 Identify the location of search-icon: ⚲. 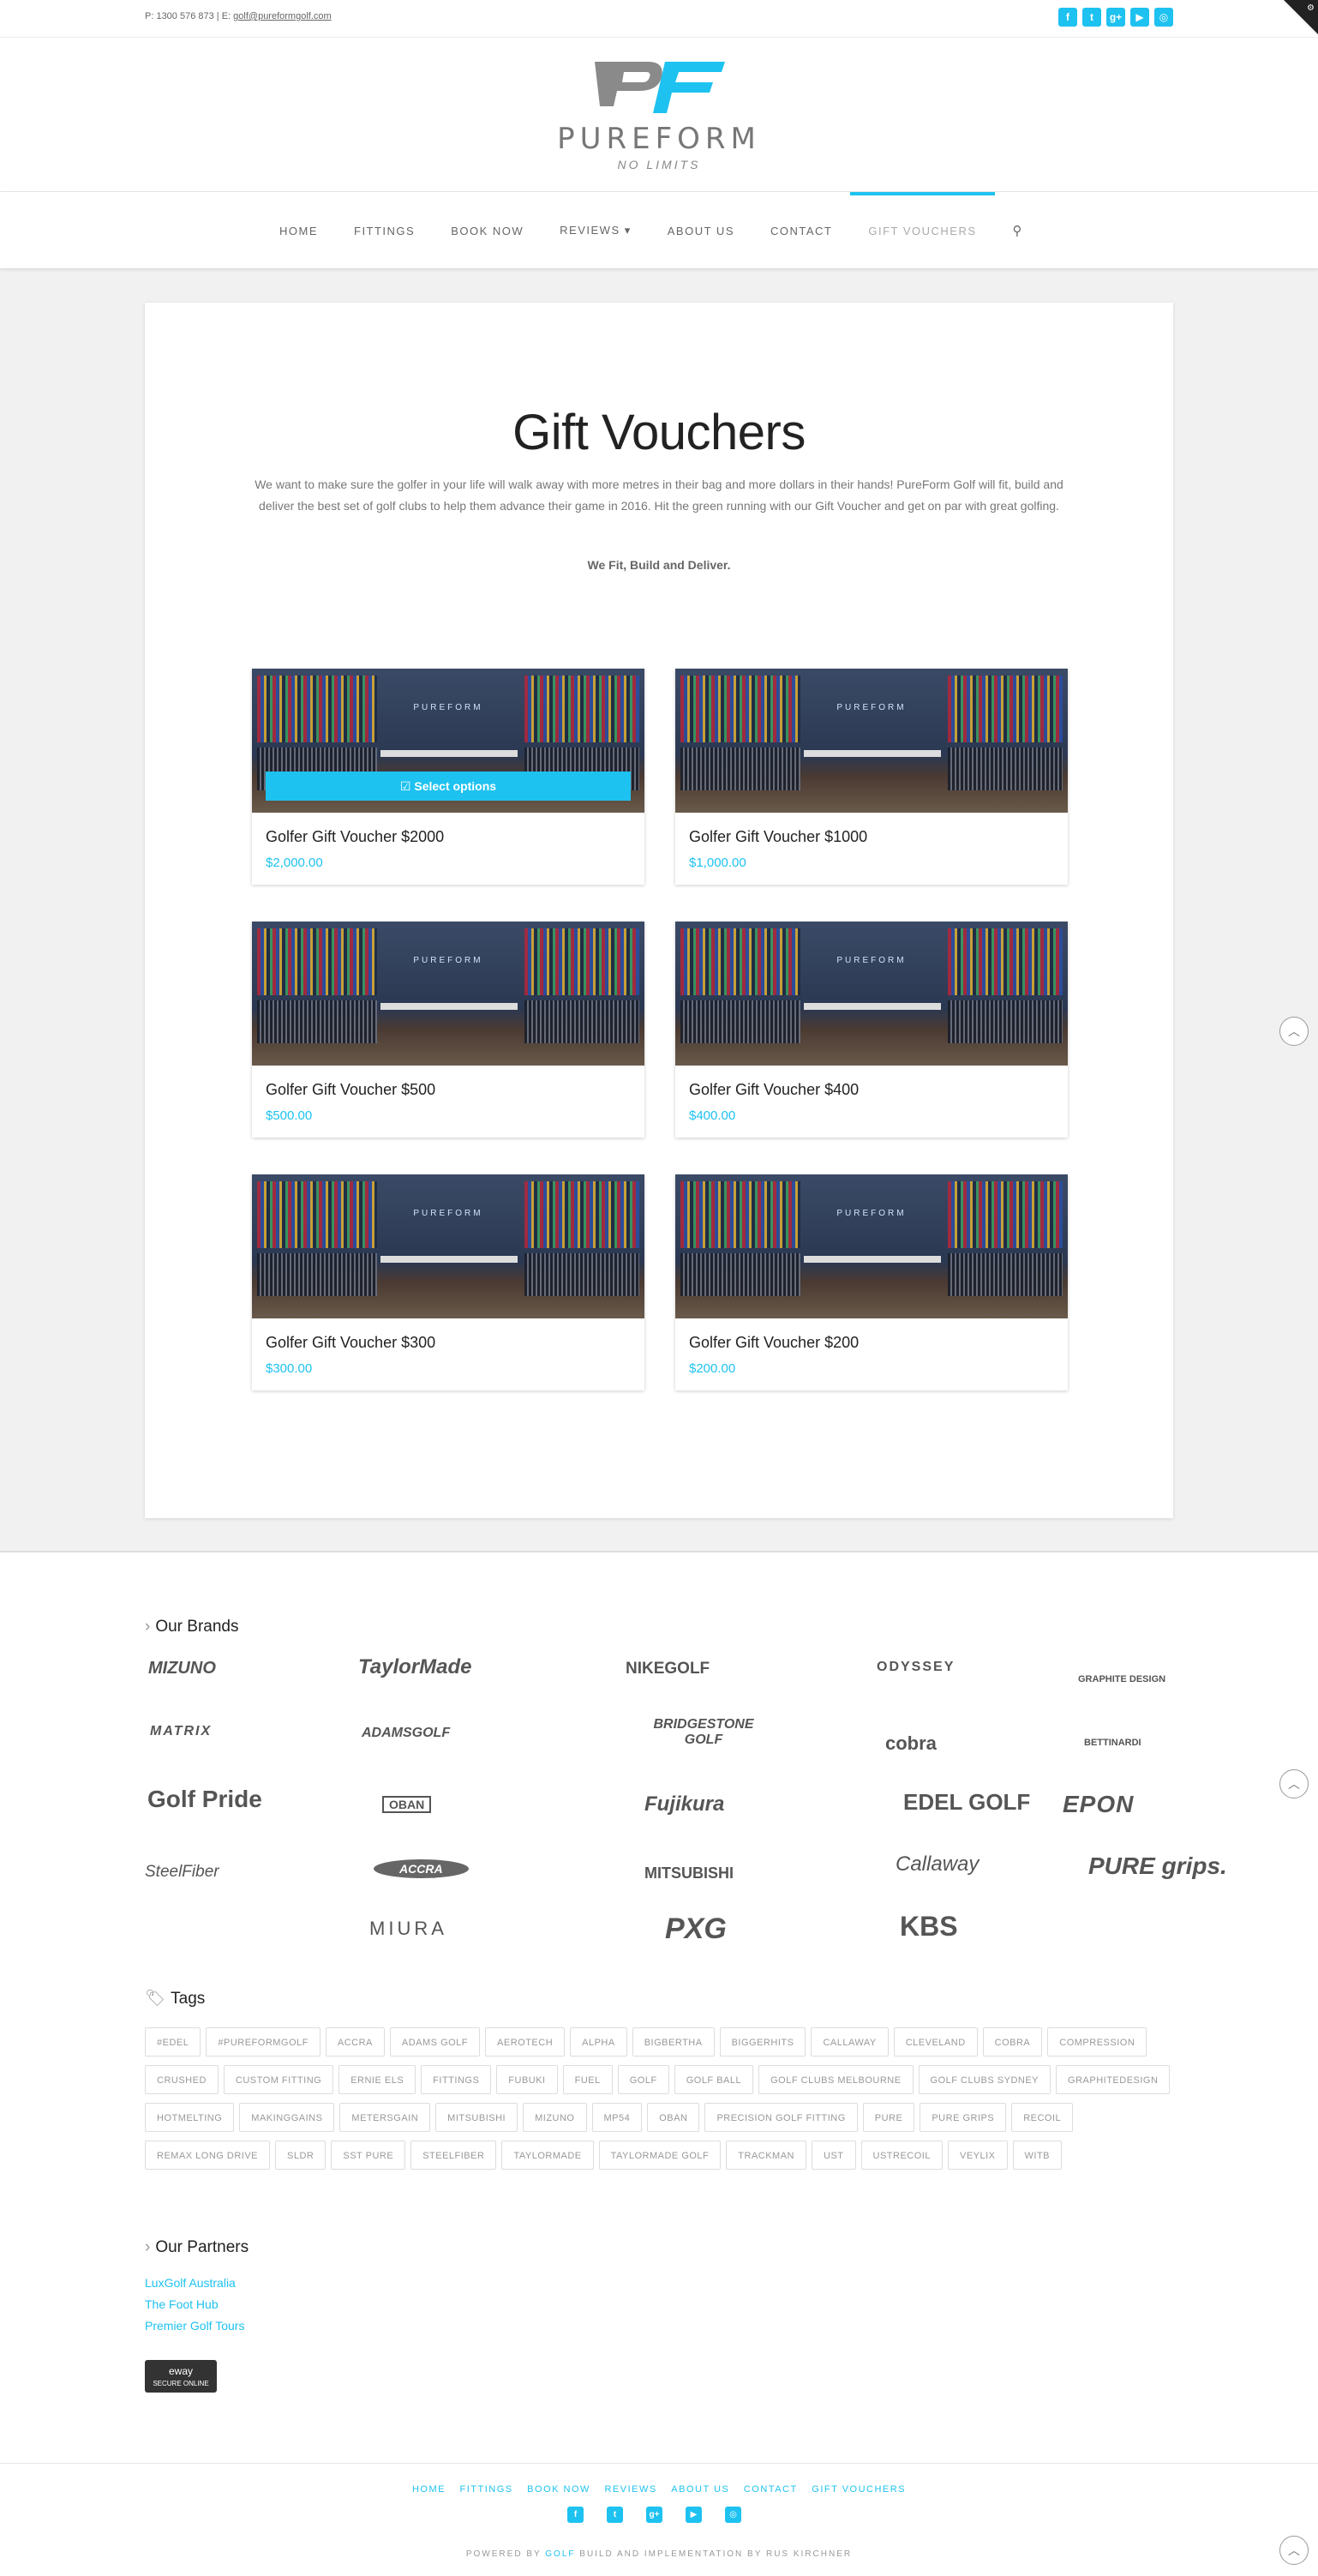
(1019, 230).